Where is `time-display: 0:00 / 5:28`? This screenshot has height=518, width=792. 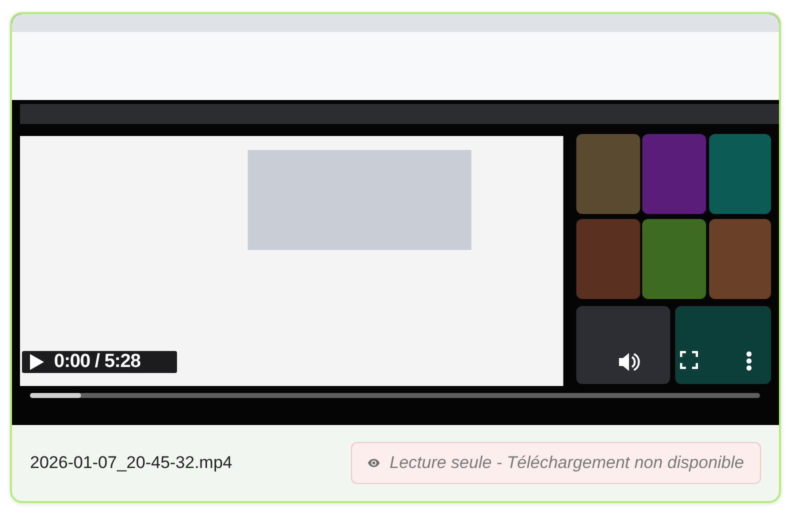
time-display: 0:00 / 5:28 is located at coordinates (97, 362).